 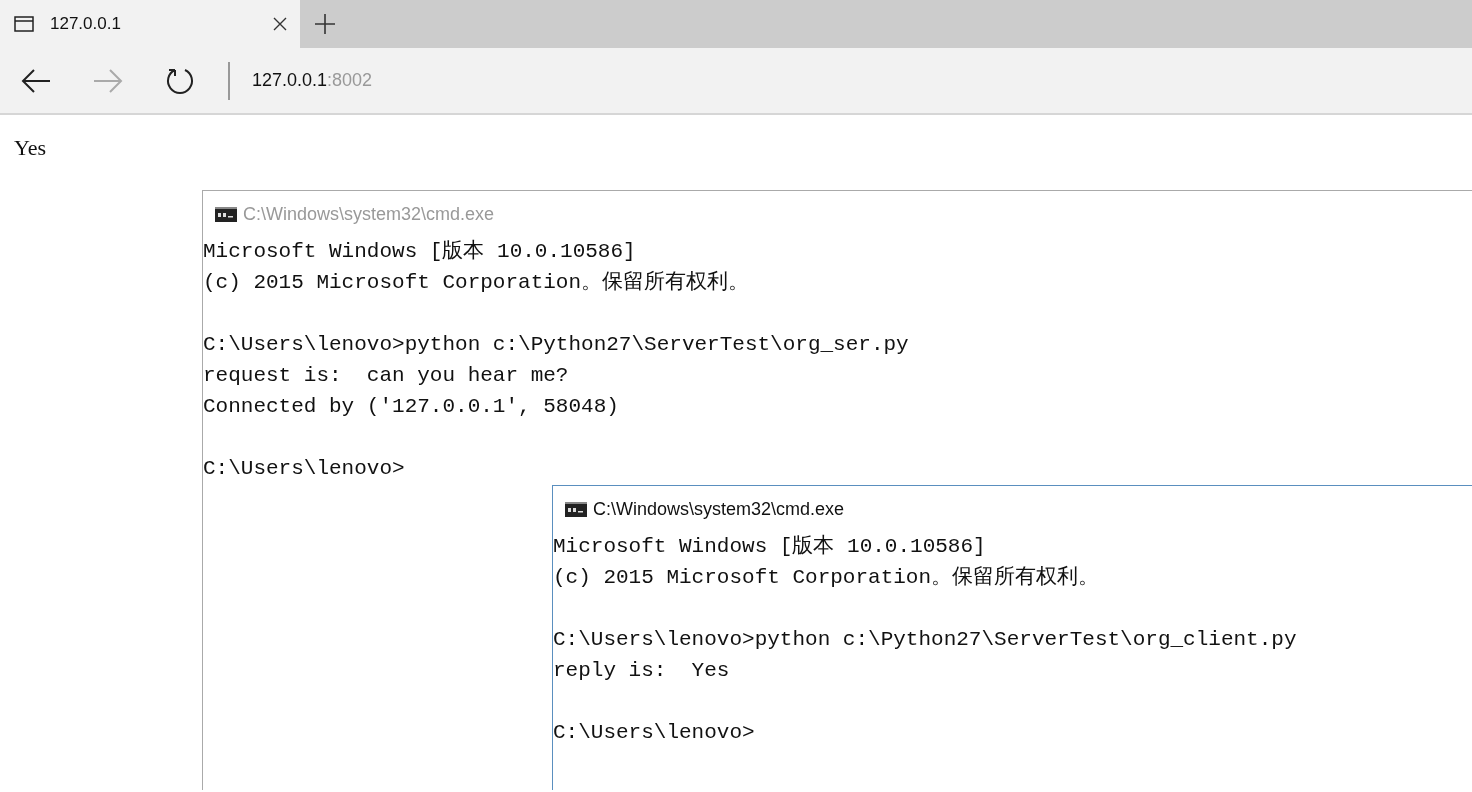 What do you see at coordinates (925, 640) in the screenshot?
I see `console-line: C:\Users\lenovo>python c:\Python27\ServerTest\org_client.py` at bounding box center [925, 640].